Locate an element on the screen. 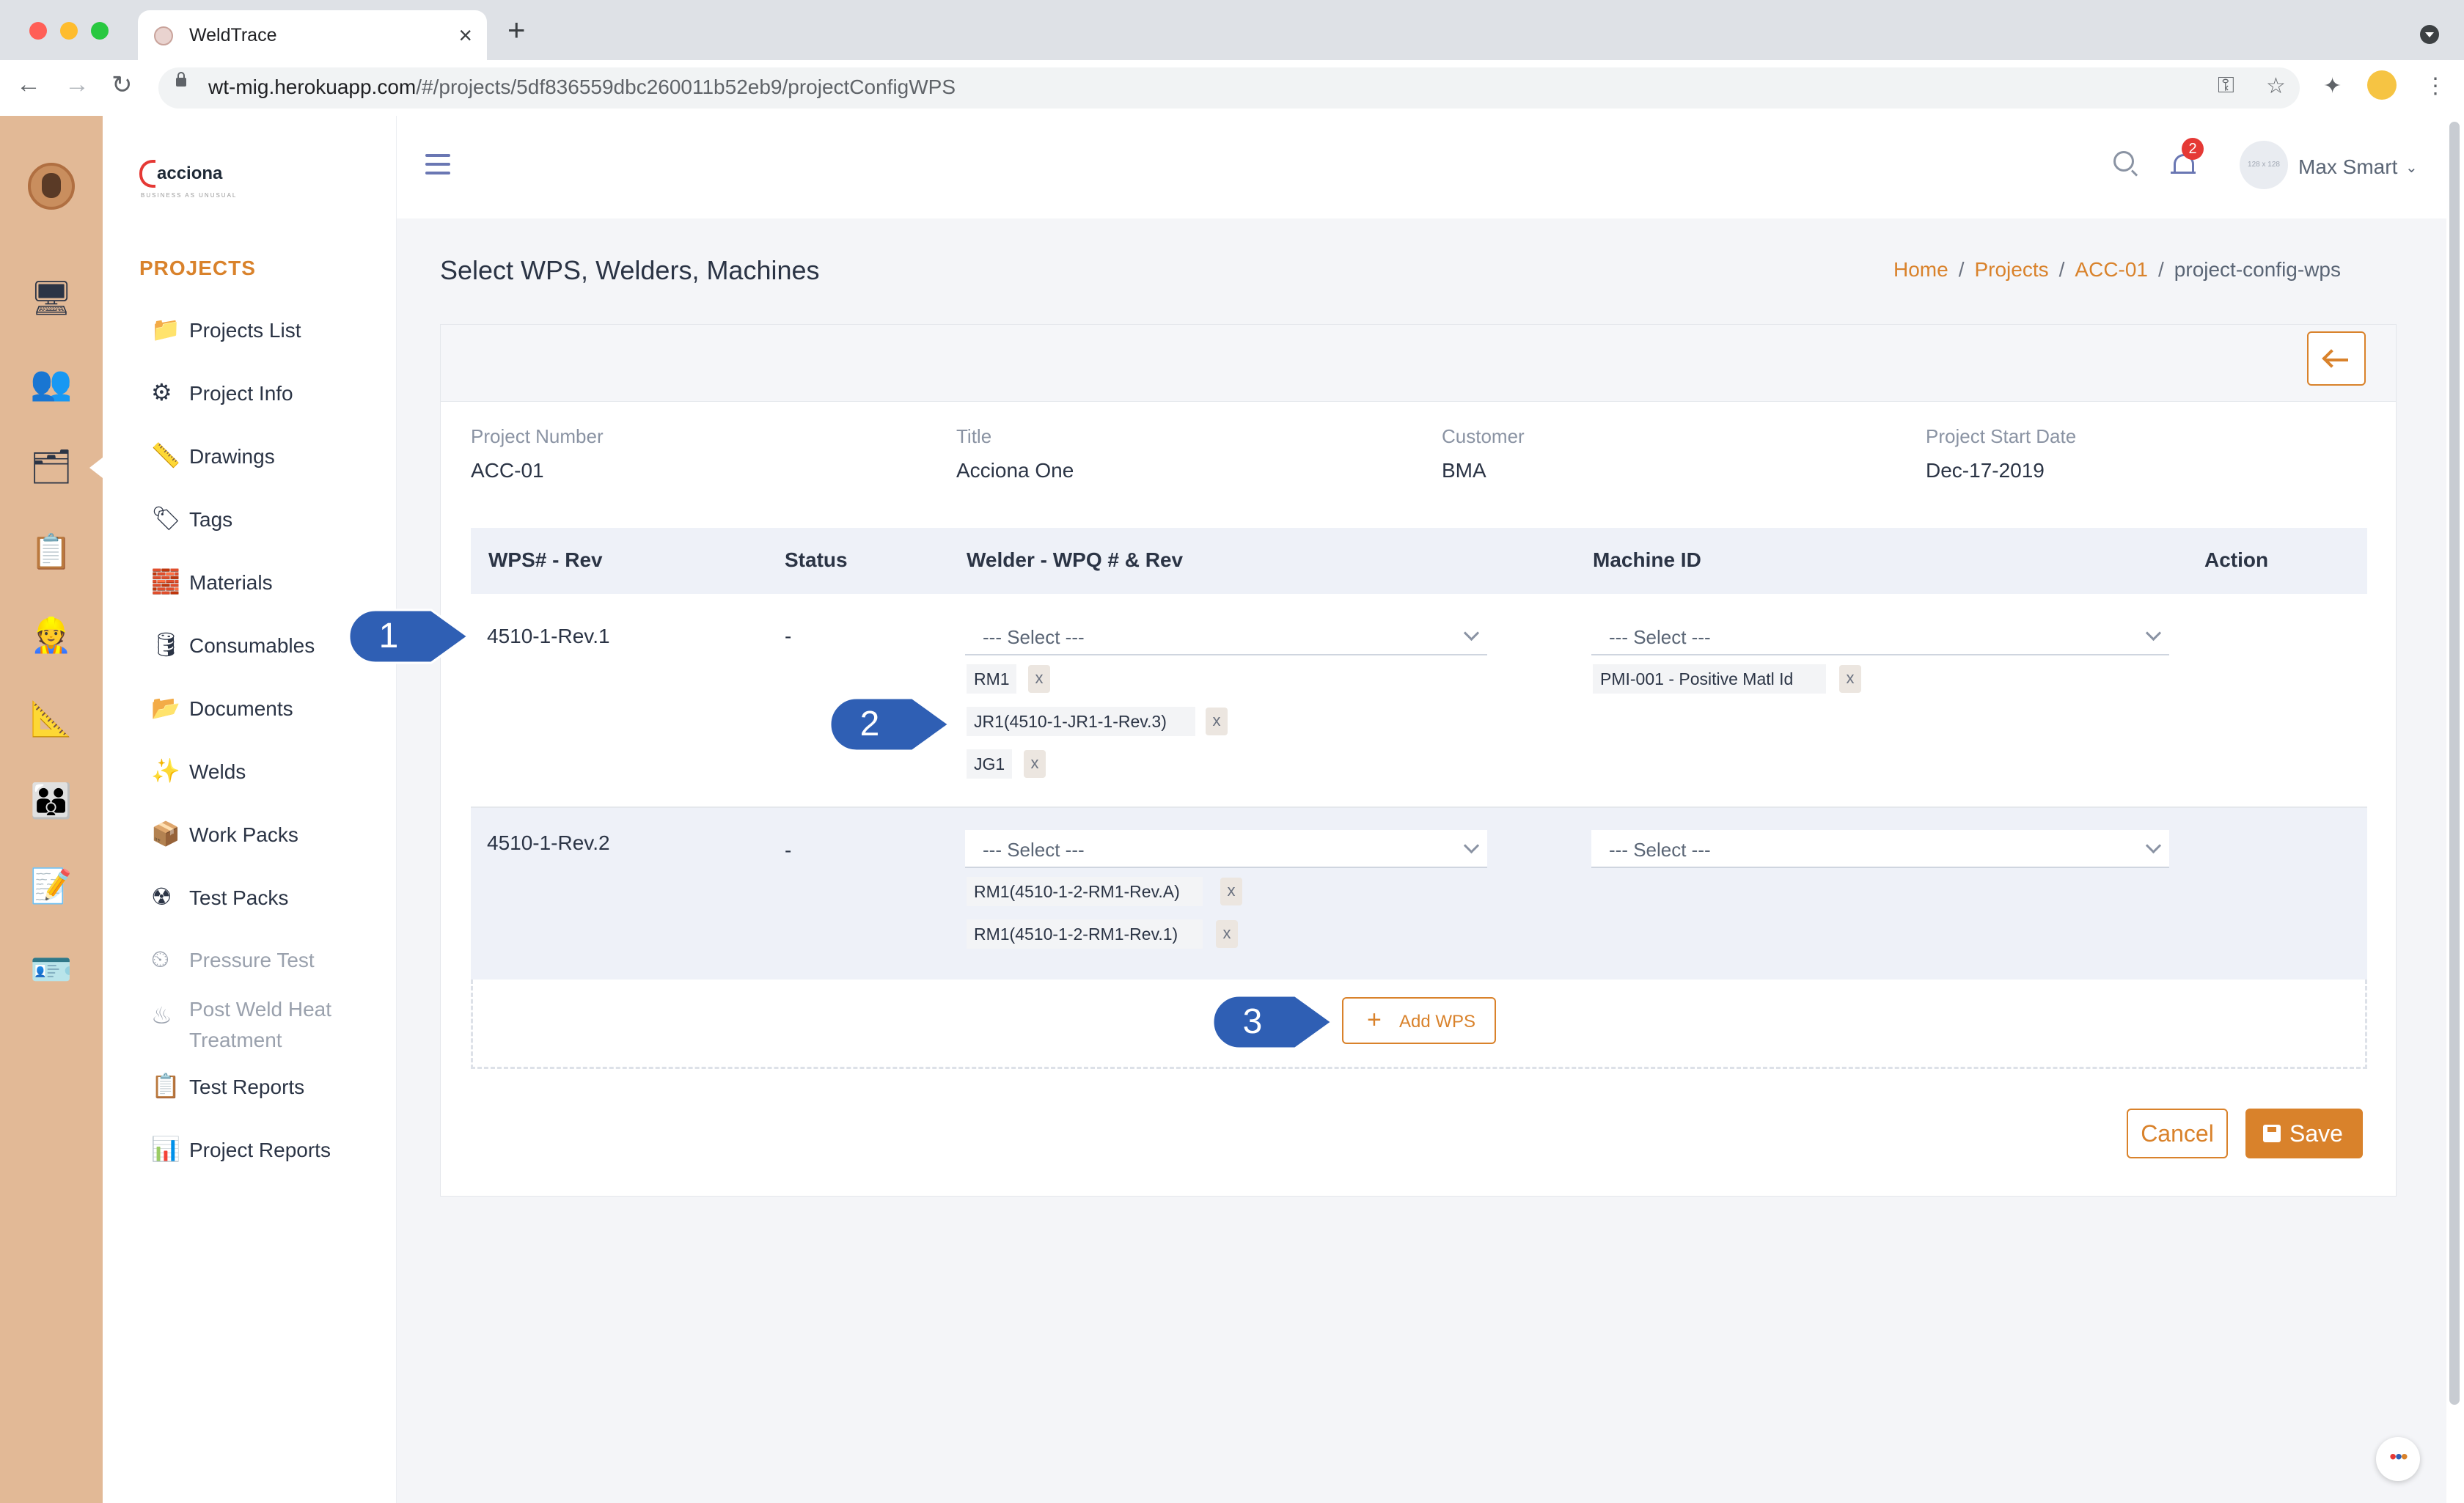  team-icon: 👪 is located at coordinates (51, 801).